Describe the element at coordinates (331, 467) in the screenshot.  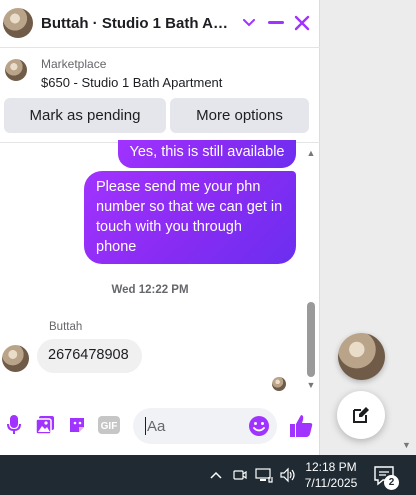
I see `clock-time: 12:18 PM` at that location.